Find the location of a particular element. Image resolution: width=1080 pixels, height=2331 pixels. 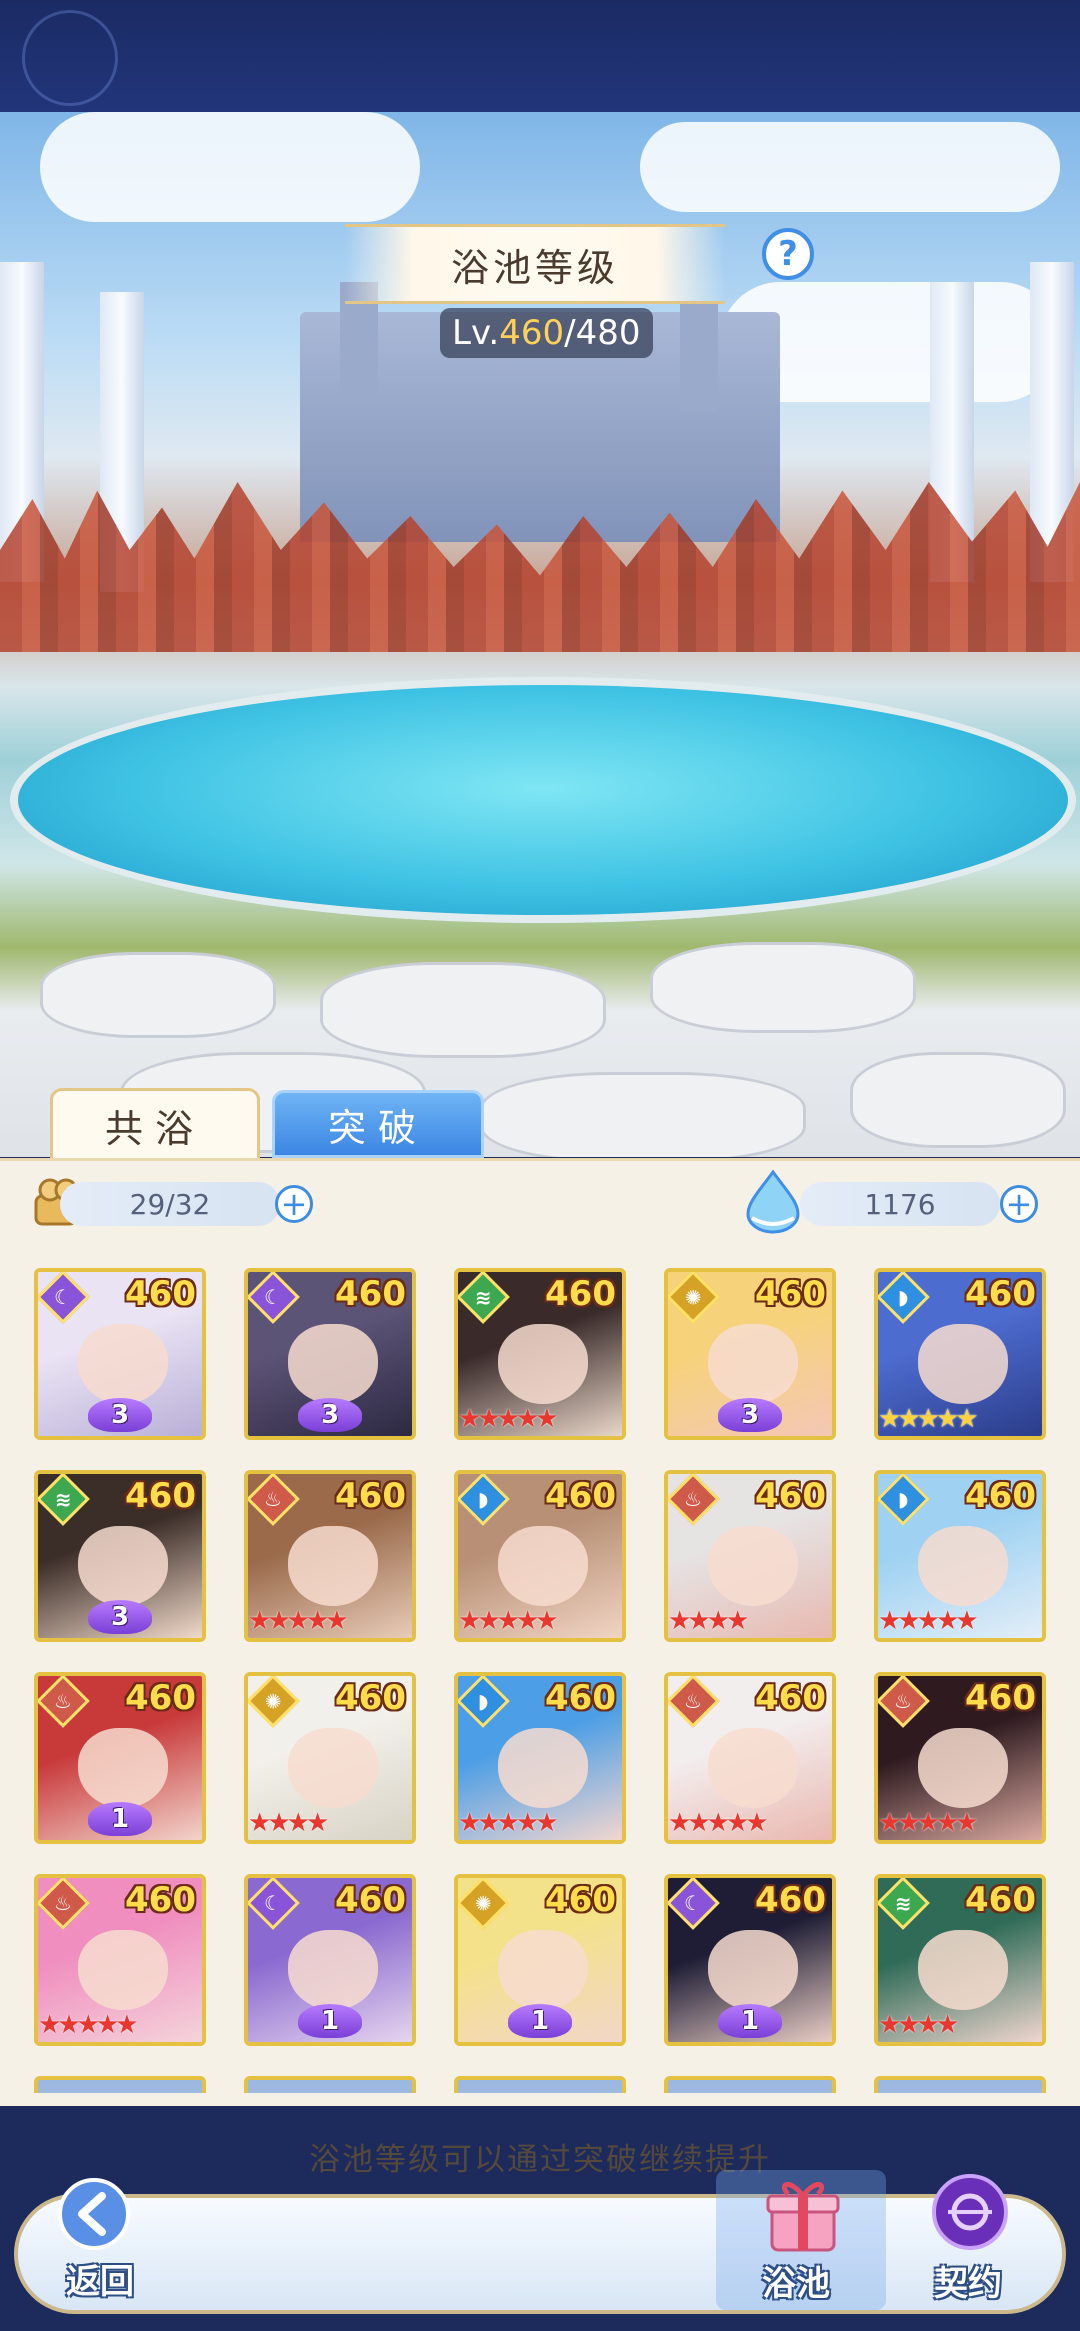

character-card: ✺ 460 1 is located at coordinates (540, 1960).